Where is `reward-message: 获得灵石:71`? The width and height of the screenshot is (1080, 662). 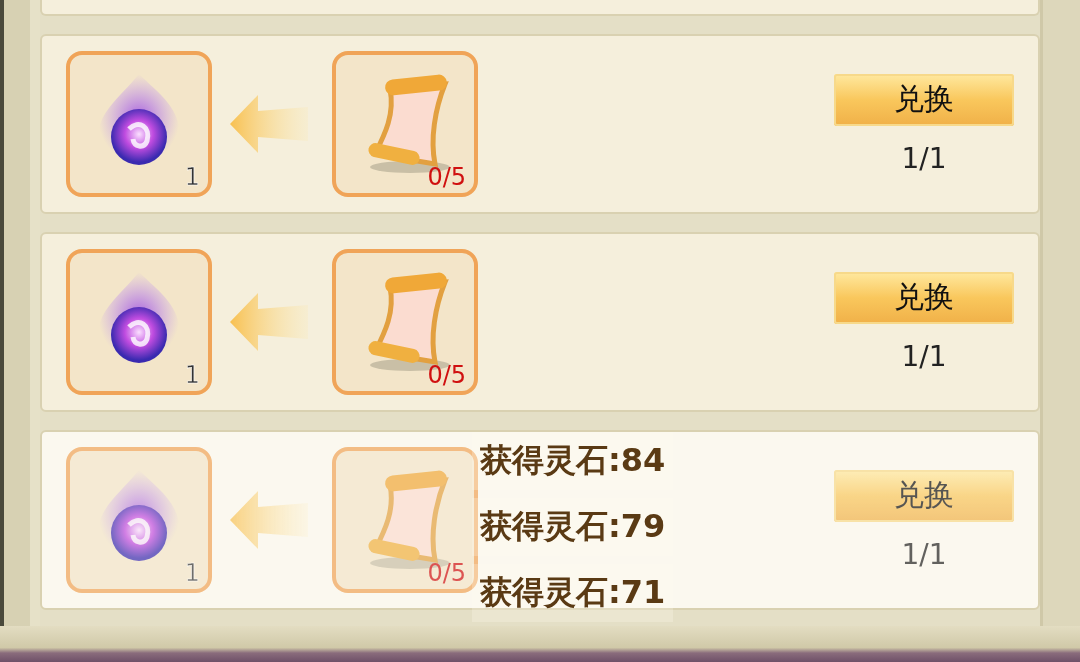 reward-message: 获得灵石:71 is located at coordinates (573, 592).